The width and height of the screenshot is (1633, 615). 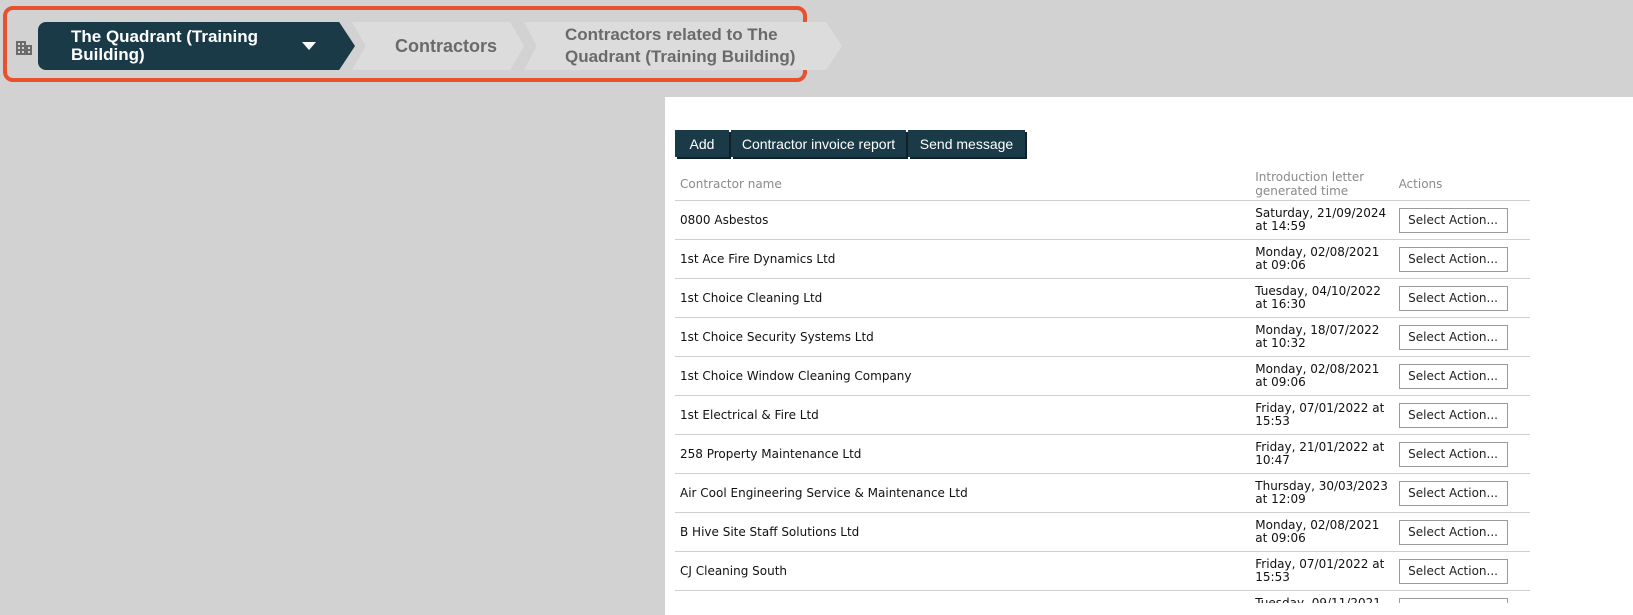 What do you see at coordinates (1322, 337) in the screenshot?
I see `introduction-letter-time-cell: Monday, 18/07/2022 at 10:32` at bounding box center [1322, 337].